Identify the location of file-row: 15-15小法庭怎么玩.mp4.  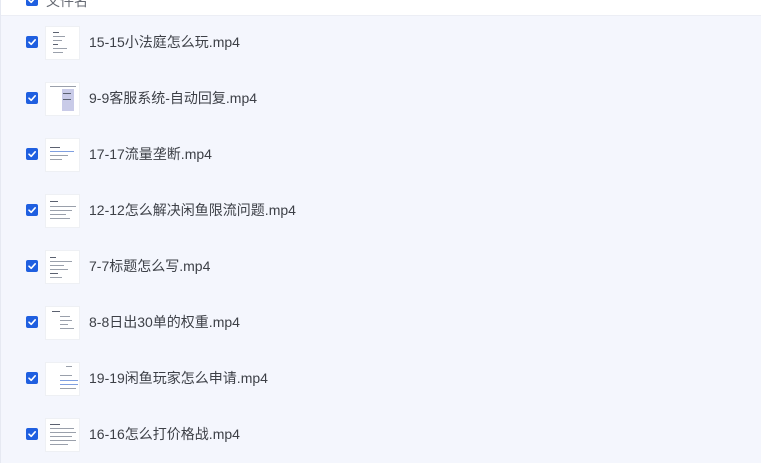
(381, 42).